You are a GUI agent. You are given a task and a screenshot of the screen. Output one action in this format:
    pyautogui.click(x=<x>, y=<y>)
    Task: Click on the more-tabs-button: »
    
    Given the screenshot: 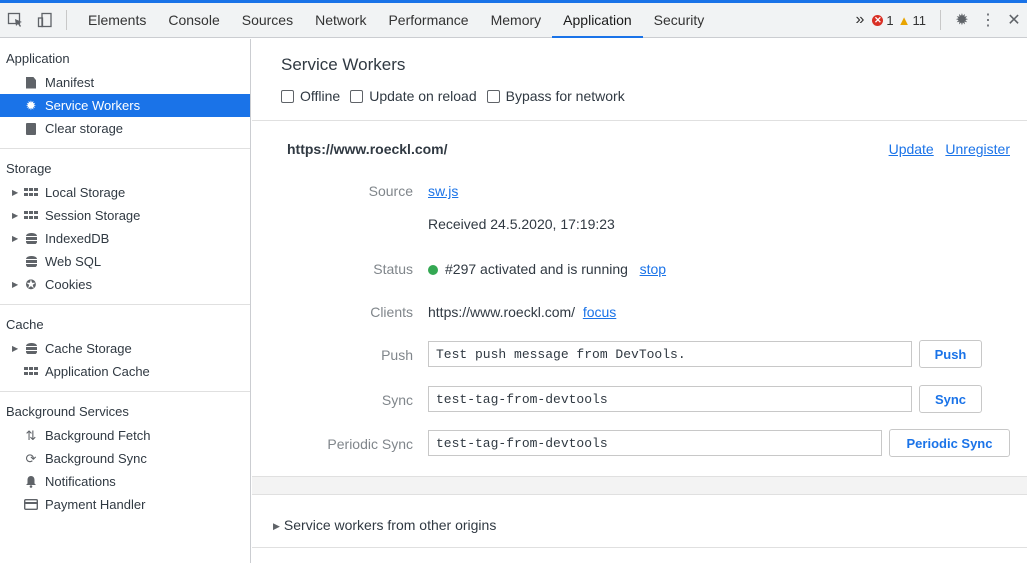 What is the action you would take?
    pyautogui.click(x=859, y=20)
    